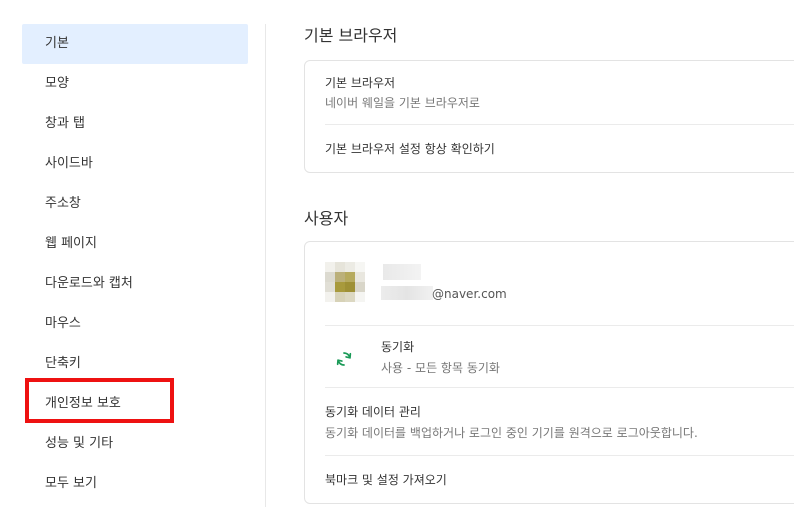 This screenshot has height=507, width=794. Describe the element at coordinates (135, 324) in the screenshot. I see `sidebar-item-mouse: 마우스` at that location.